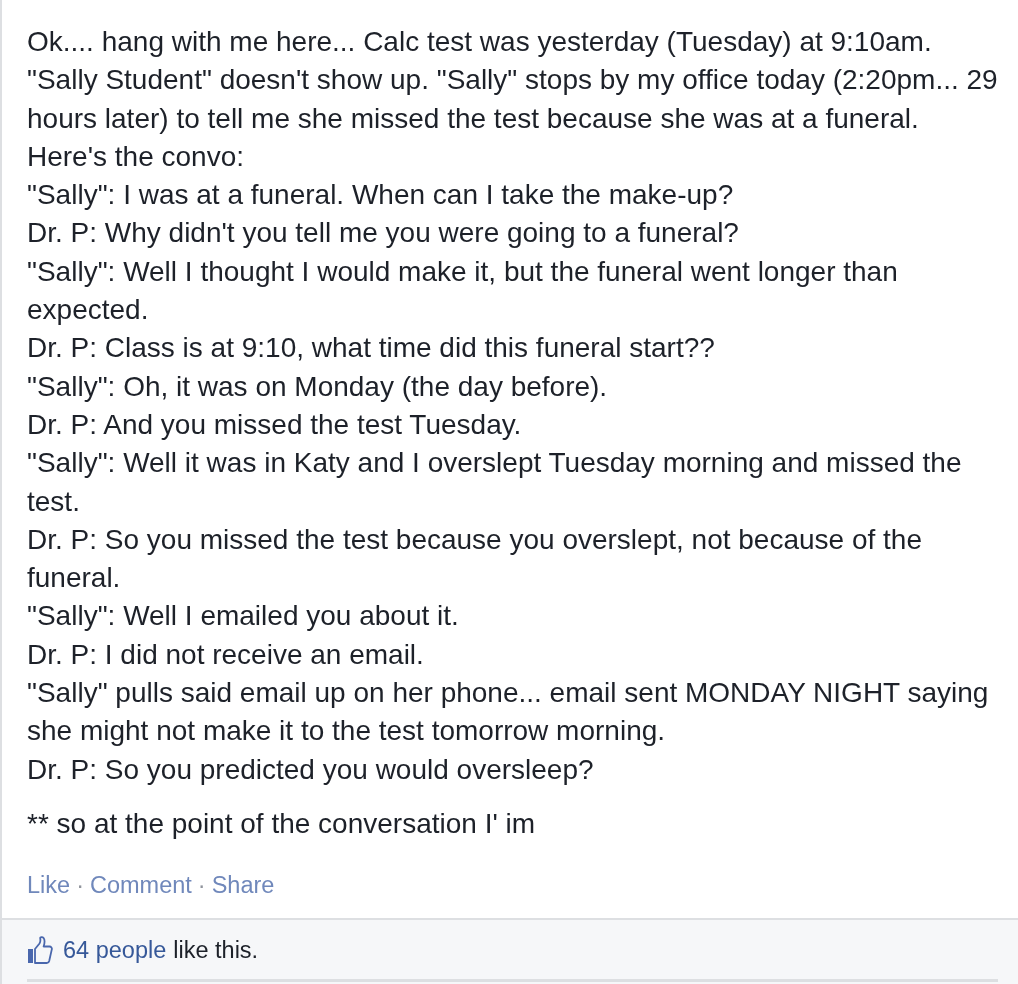  What do you see at coordinates (513, 99) in the screenshot?
I see `post-intro-text: Ok.... hang with me here... Calc test was yesterday (Tuesday) at 9:10am. "Sally Student" doesn't show up. "Sally" stops by my office today (2:20pm... 29 hours later) to tell me she missed the test because she was at a funeral. Here's the convo:` at bounding box center [513, 99].